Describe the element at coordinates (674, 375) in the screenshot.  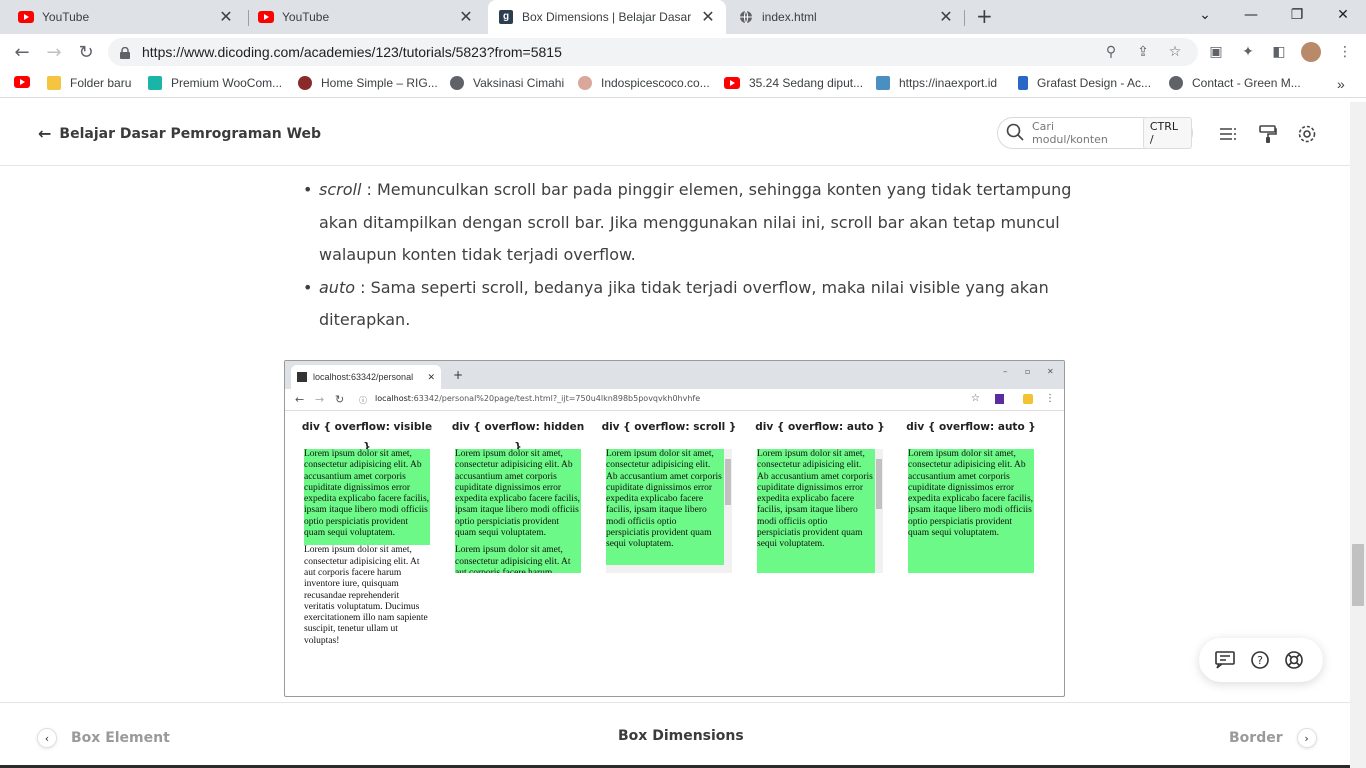
I see `figure-tab-bar: localhost:63342/personal ✕ + – ▫ ✕` at that location.